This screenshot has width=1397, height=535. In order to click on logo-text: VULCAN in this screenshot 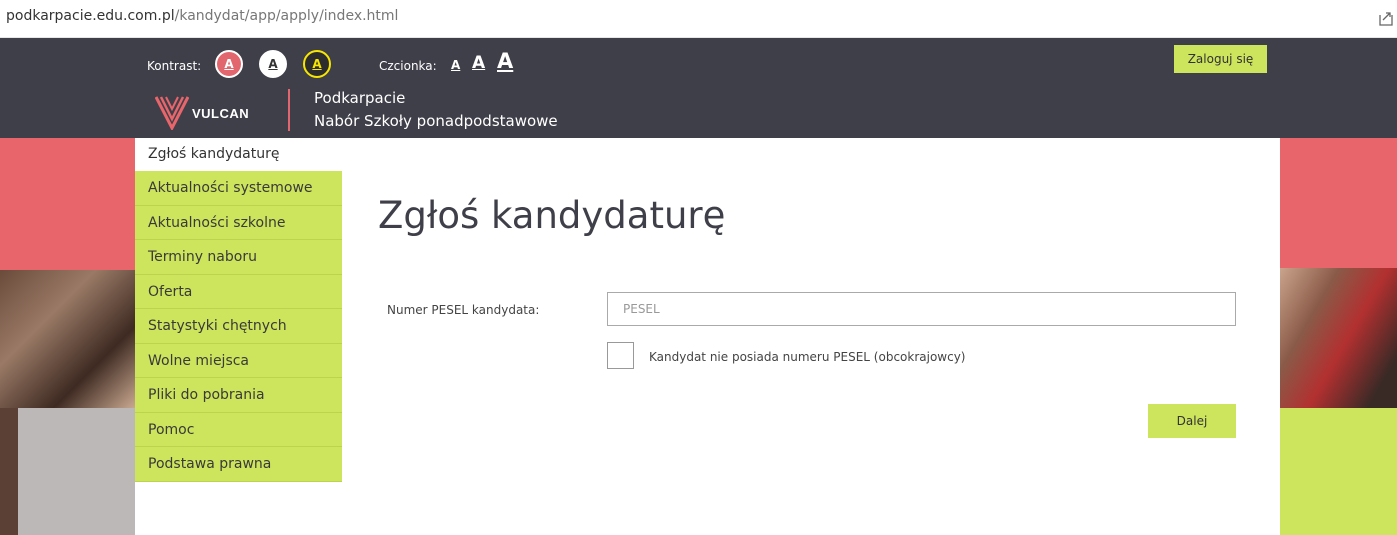, I will do `click(221, 113)`.